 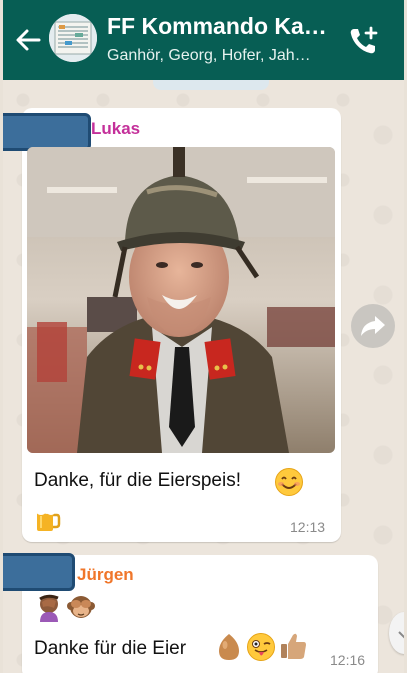 I want to click on arrow-left-icon, so click(x=28, y=40).